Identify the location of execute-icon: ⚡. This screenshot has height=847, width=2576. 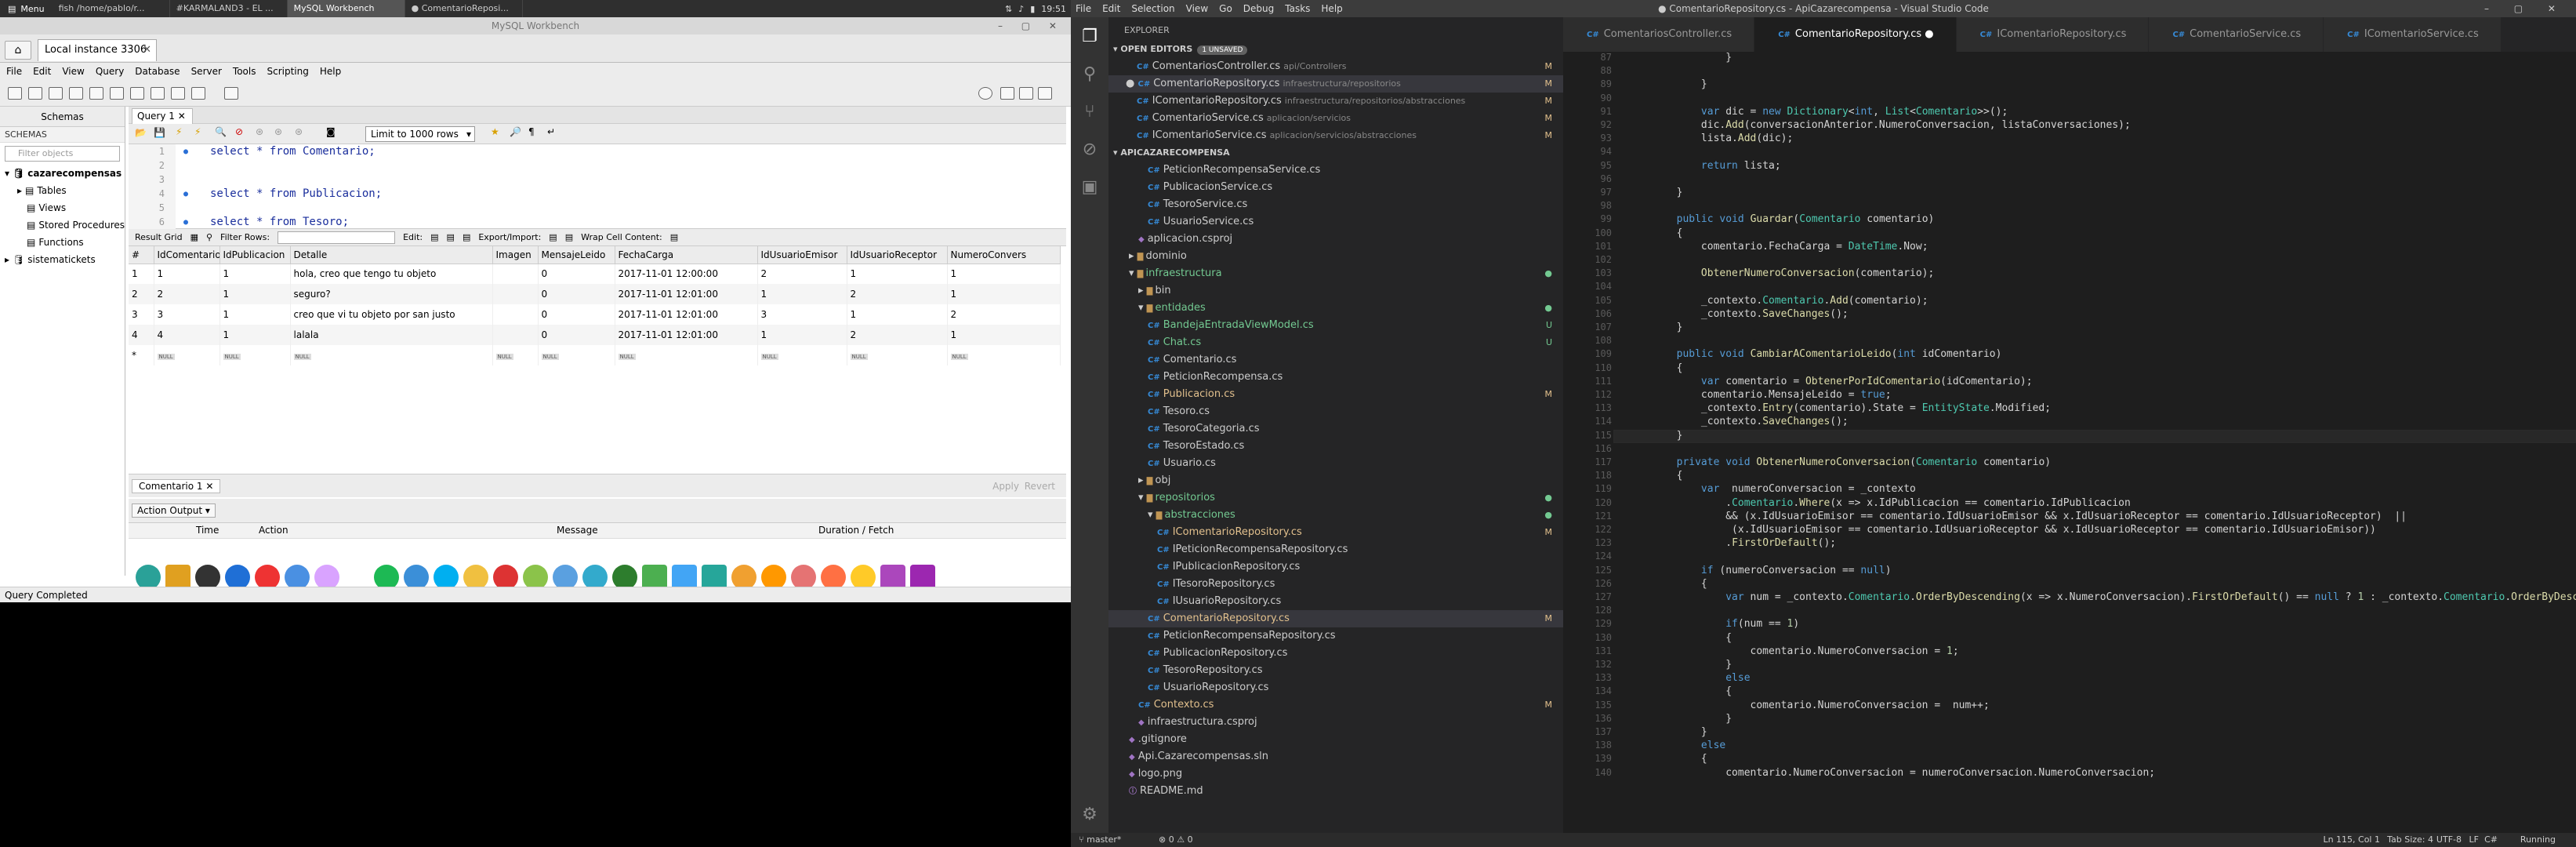
(179, 131).